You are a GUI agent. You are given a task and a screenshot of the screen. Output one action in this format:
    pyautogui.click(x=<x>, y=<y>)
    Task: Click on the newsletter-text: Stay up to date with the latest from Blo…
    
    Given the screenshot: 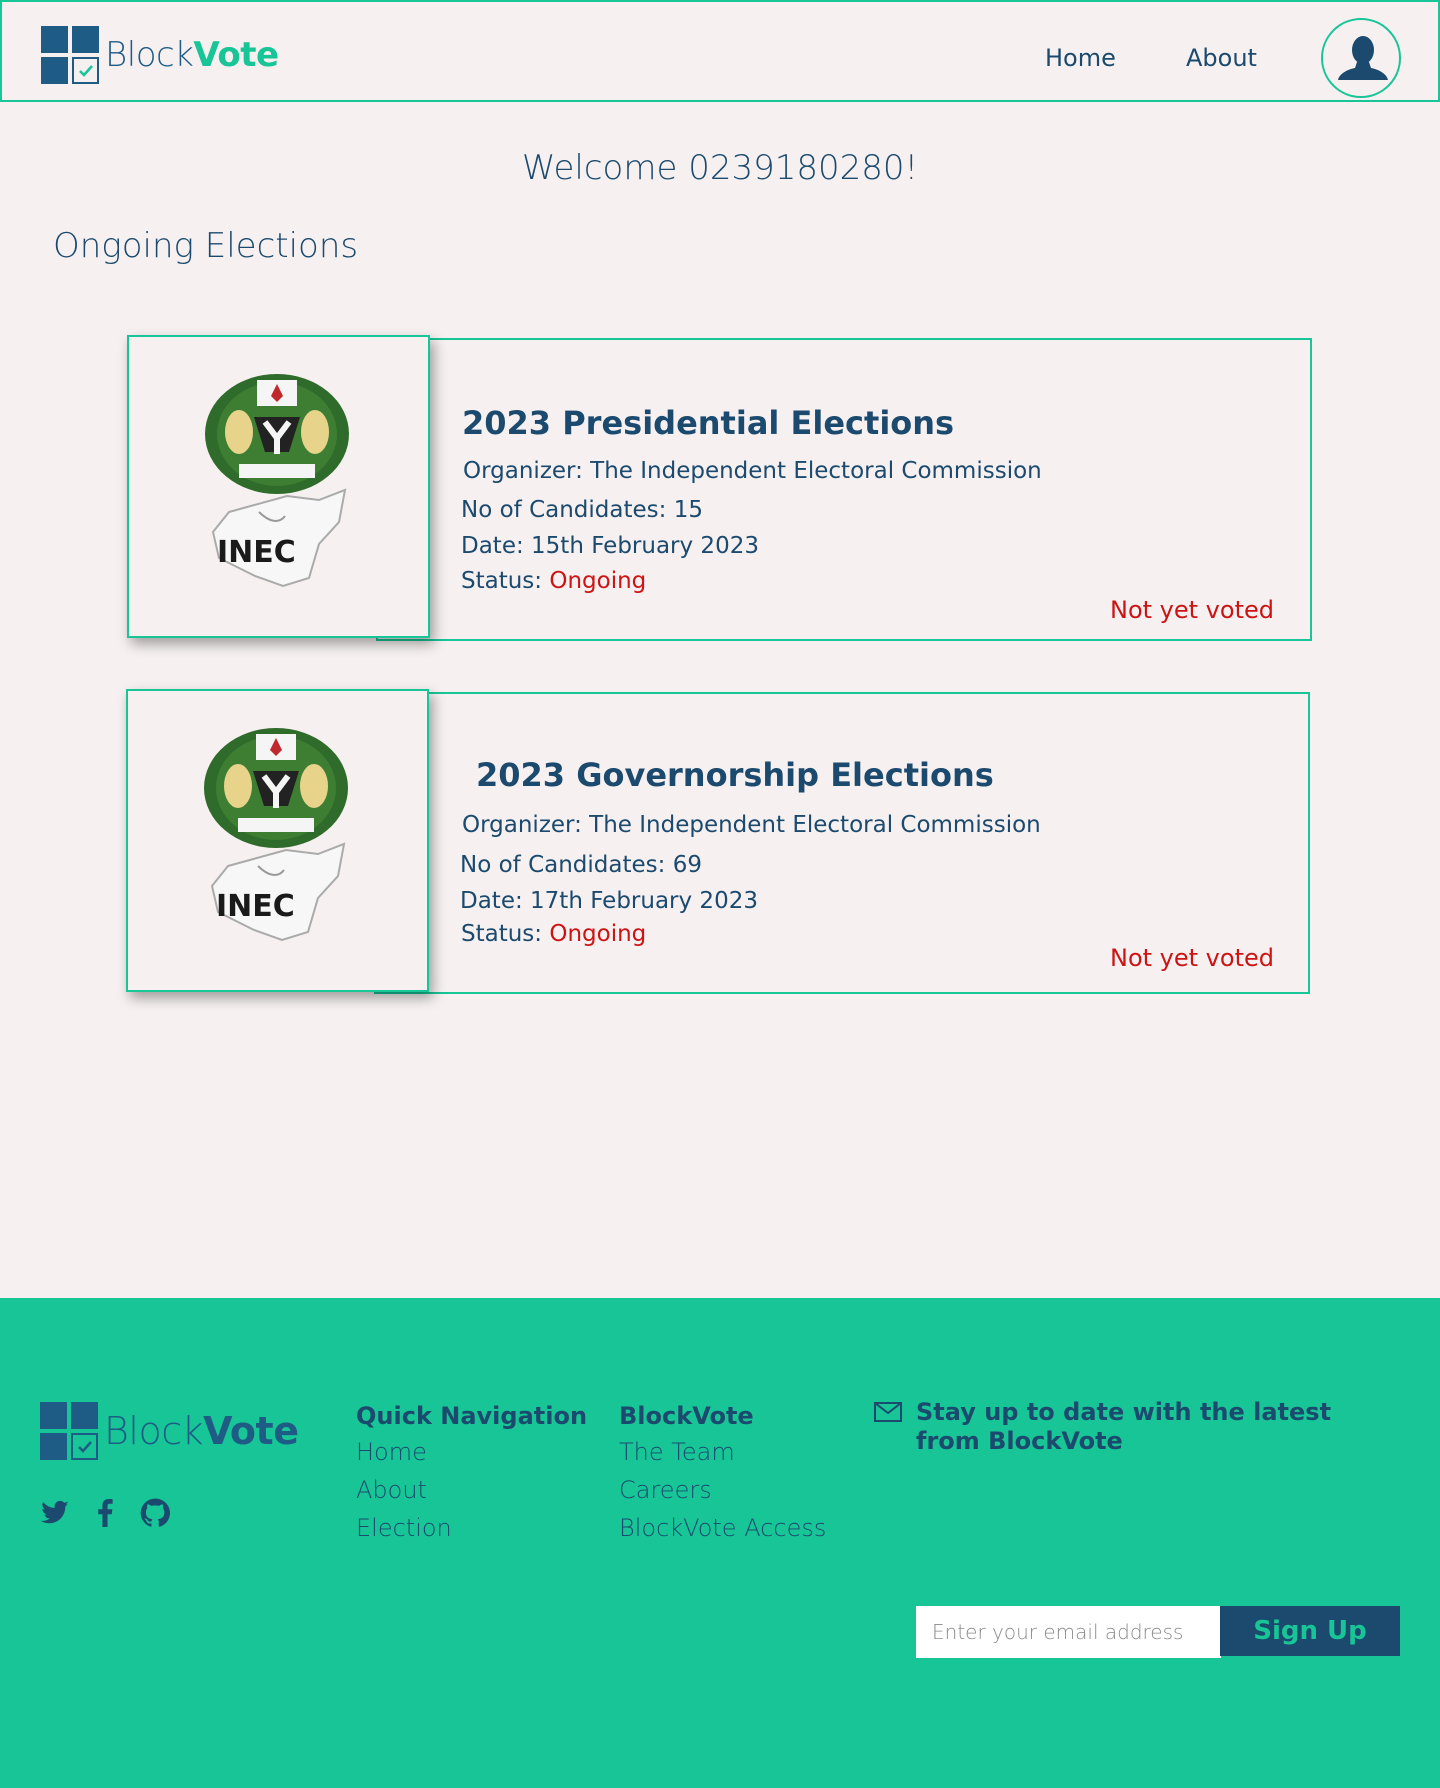 What is the action you would take?
    pyautogui.click(x=1124, y=1426)
    